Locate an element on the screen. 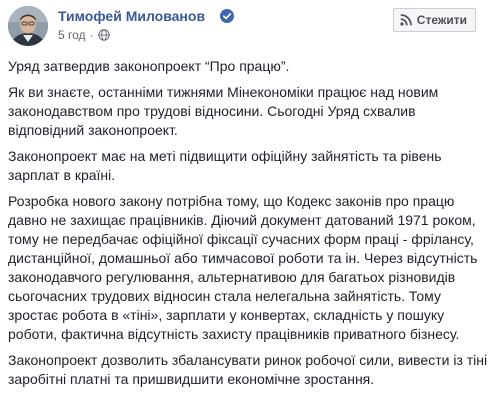 This screenshot has width=495, height=406. author-name-link: Тимофей Милованов is located at coordinates (131, 16).